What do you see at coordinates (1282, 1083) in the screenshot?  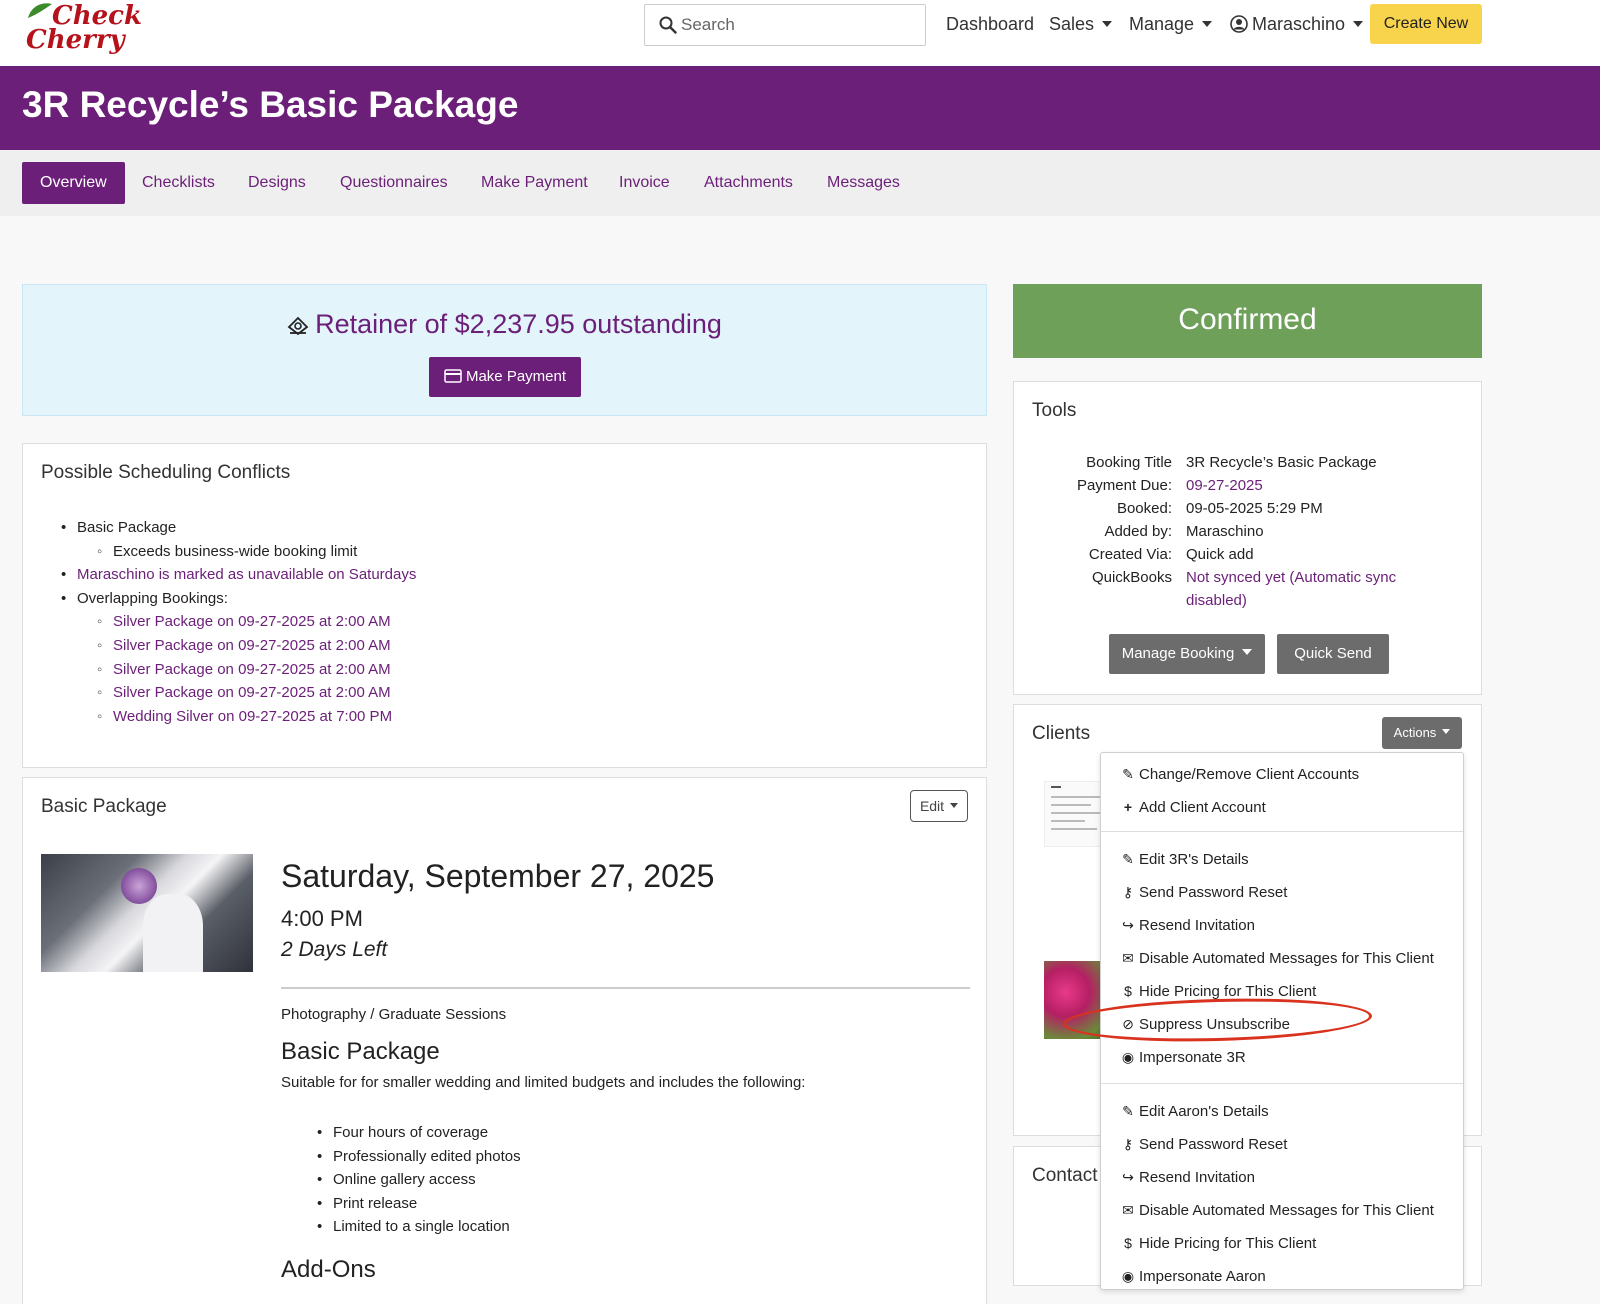 I see `menu-divider` at bounding box center [1282, 1083].